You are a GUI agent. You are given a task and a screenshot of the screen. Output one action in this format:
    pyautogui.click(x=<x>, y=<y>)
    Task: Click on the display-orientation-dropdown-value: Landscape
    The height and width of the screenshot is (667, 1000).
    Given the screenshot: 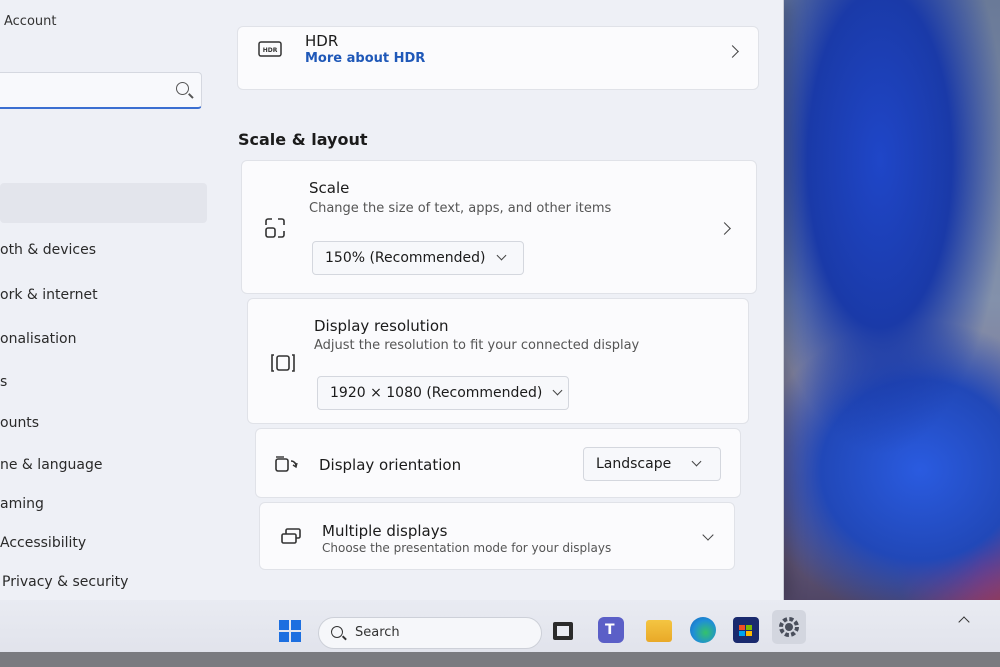 What is the action you would take?
    pyautogui.click(x=634, y=464)
    